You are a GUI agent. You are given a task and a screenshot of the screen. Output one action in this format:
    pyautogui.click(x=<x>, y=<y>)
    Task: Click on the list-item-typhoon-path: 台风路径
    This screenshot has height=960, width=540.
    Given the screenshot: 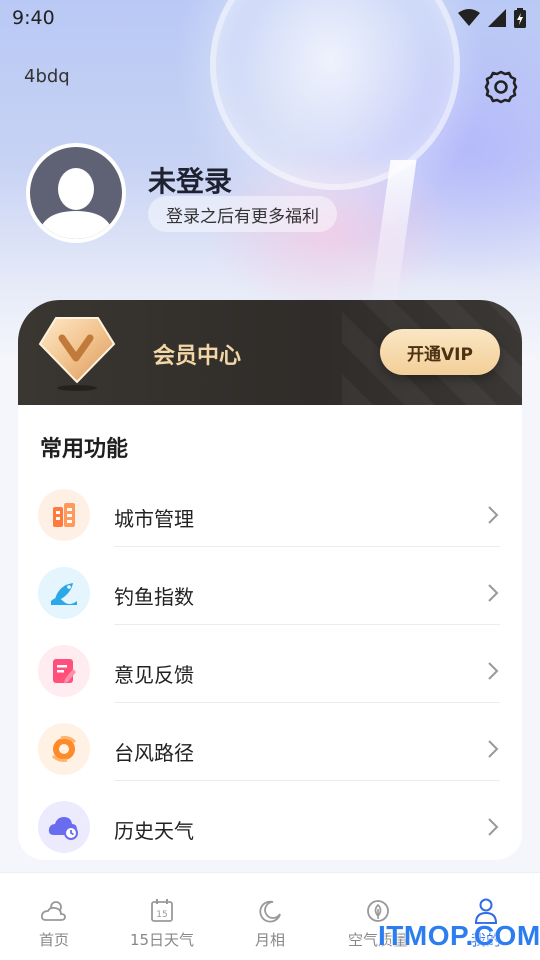 What is the action you would take?
    pyautogui.click(x=270, y=742)
    